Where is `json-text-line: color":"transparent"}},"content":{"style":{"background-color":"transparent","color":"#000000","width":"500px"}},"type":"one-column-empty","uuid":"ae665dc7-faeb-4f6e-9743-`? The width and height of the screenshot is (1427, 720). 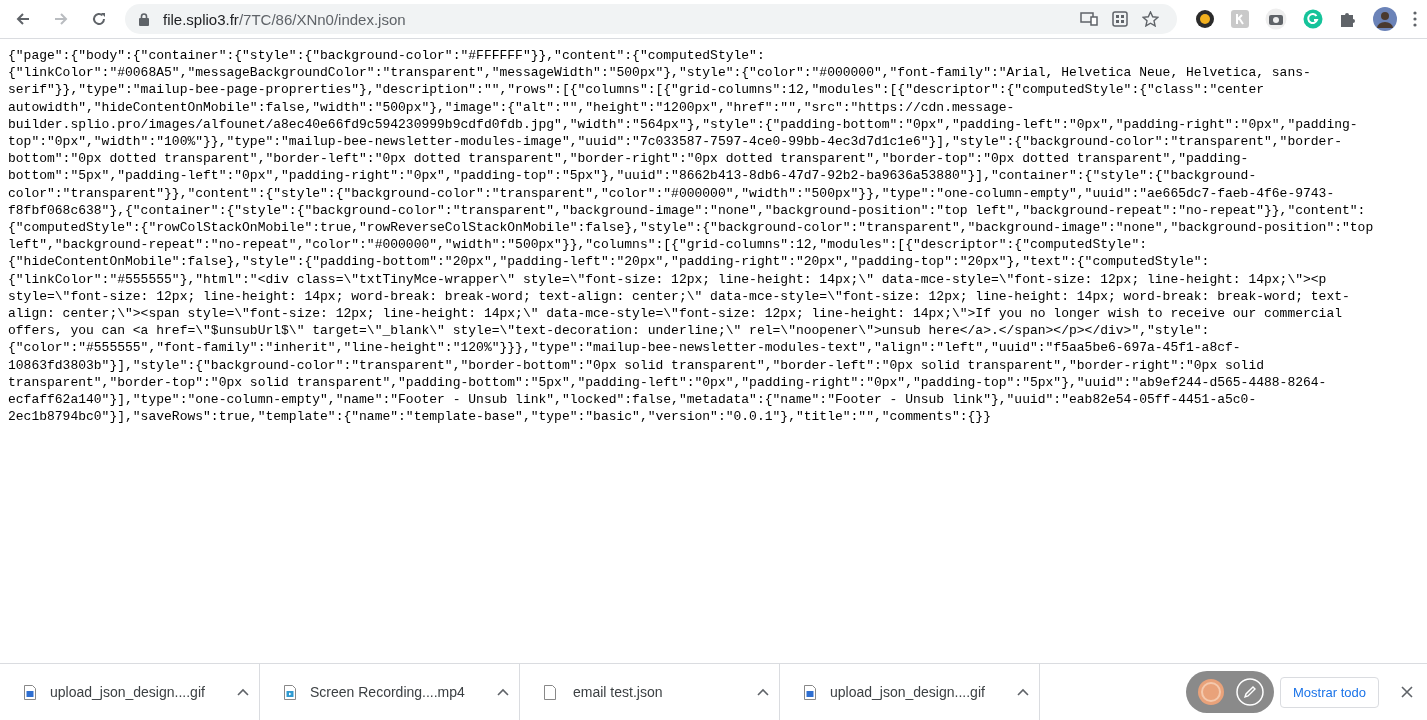
json-text-line: color":"transparent"}},"content":{"style":{"background-color":"transparent","color":"#000000","width":"500px"}},"type":"one-column-empty","uuid":"ae665dc7-faeb-4f6e-9743- is located at coordinates (672, 193).